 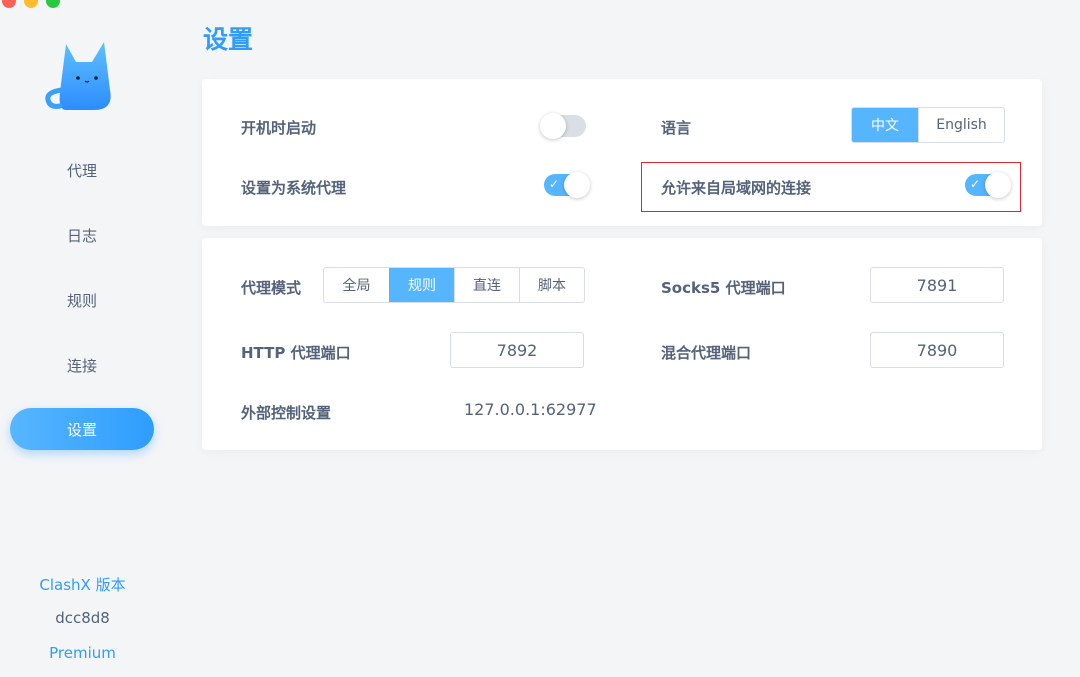 I want to click on launch-at-login-toggle, so click(x=563, y=126).